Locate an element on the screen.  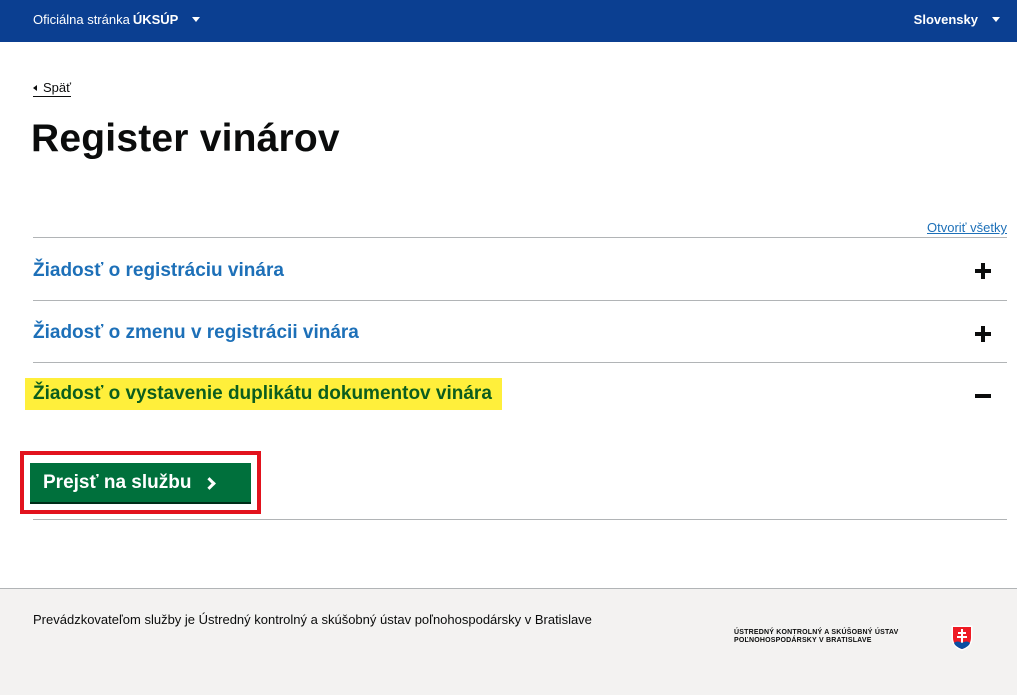
accordion-item-registration: Žiadosť o registráciu vinára is located at coordinates (520, 268).